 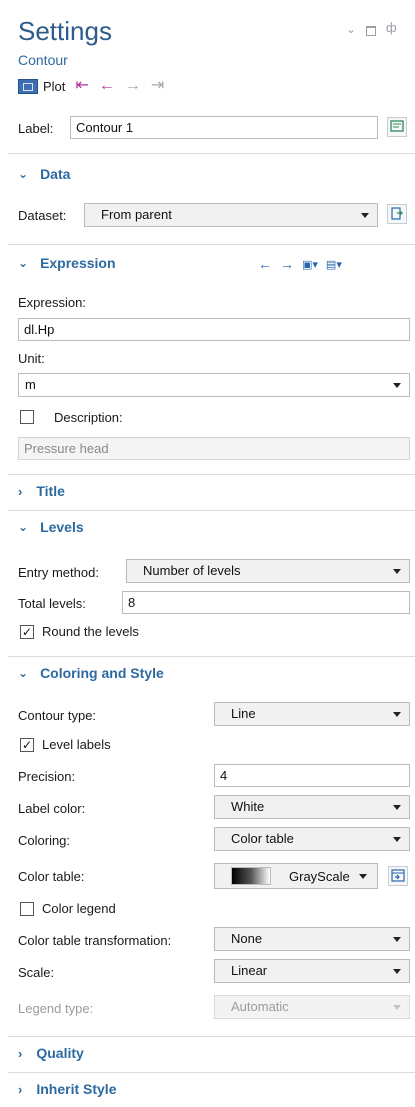 What do you see at coordinates (58, 572) in the screenshot?
I see `entry-method-label: Entry method:` at bounding box center [58, 572].